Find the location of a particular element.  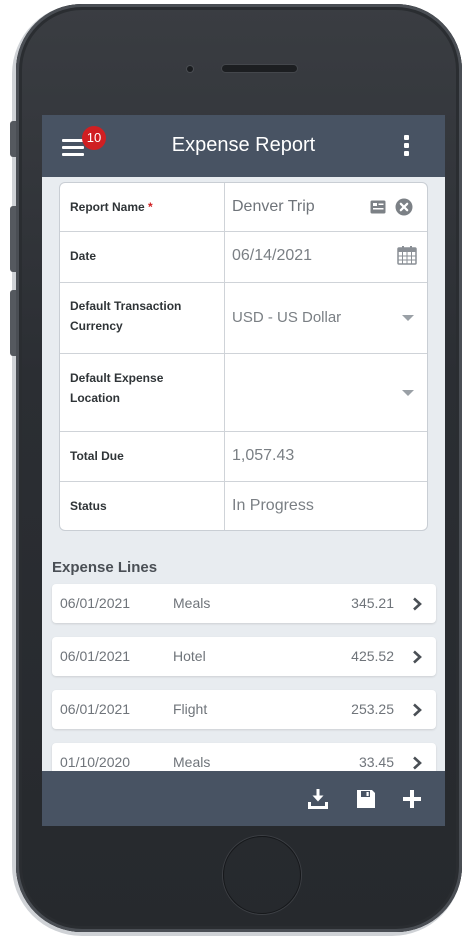

total-due-value: 1,057.43 is located at coordinates (263, 455).